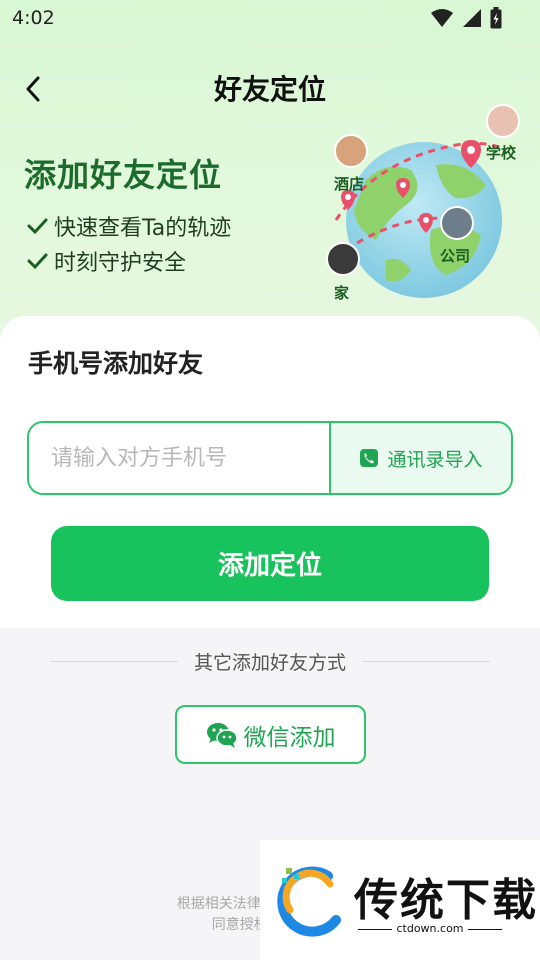 Image resolution: width=540 pixels, height=960 pixels. I want to click on feature-item: 快速查看Ta的轨迹, so click(128, 226).